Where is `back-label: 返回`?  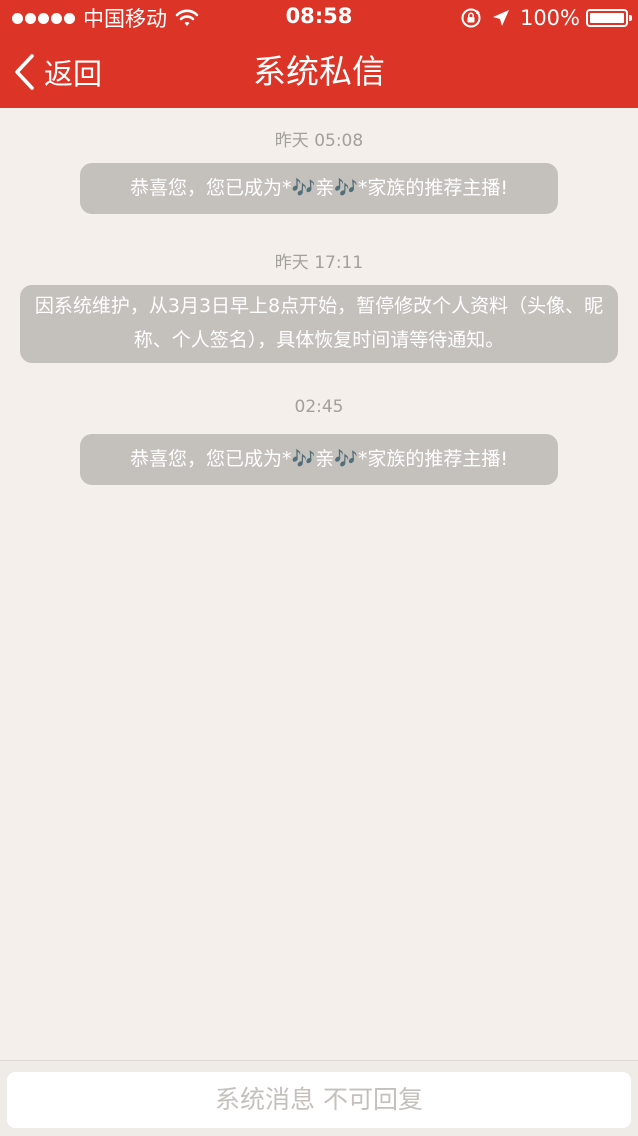 back-label: 返回 is located at coordinates (73, 74).